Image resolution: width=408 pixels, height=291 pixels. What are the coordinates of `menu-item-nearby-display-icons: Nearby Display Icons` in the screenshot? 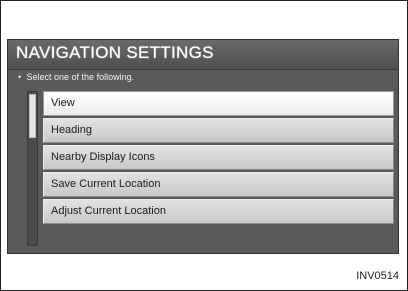 It's located at (218, 157).